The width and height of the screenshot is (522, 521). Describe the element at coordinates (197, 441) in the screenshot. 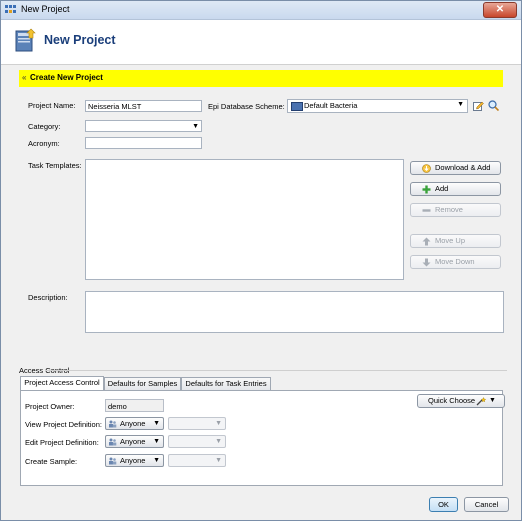

I see `edit-project-definition-scope-select: ▼` at that location.